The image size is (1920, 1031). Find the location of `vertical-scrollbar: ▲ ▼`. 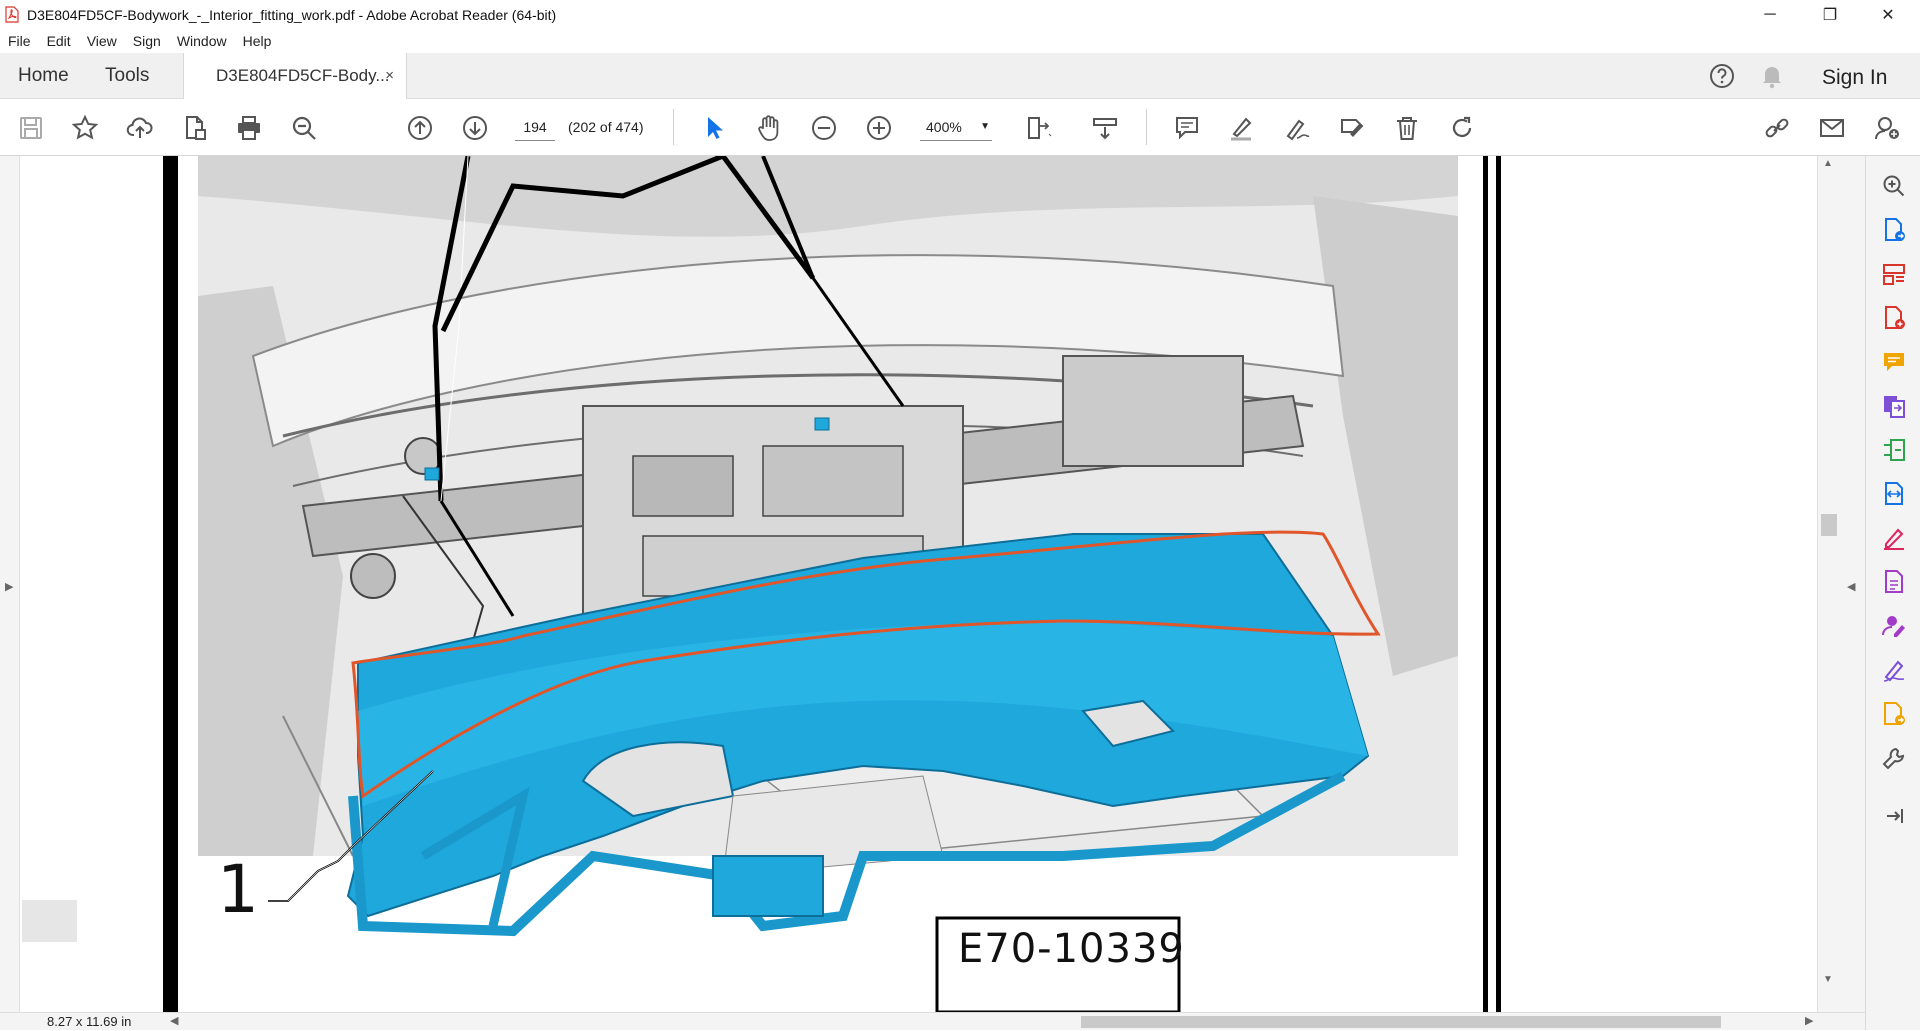

vertical-scrollbar: ▲ ▼ is located at coordinates (1828, 584).